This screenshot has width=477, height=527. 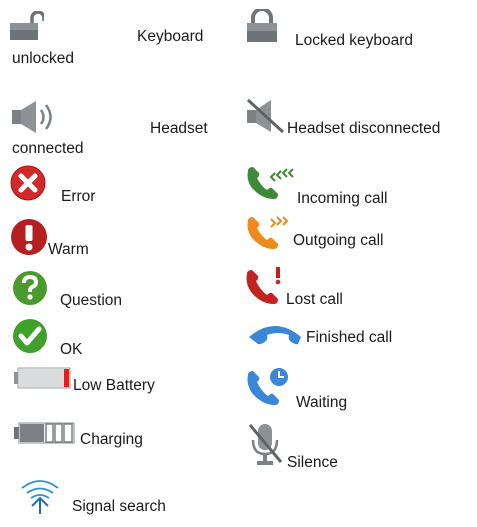 What do you see at coordinates (270, 183) in the screenshot?
I see `incoming-call-icon` at bounding box center [270, 183].